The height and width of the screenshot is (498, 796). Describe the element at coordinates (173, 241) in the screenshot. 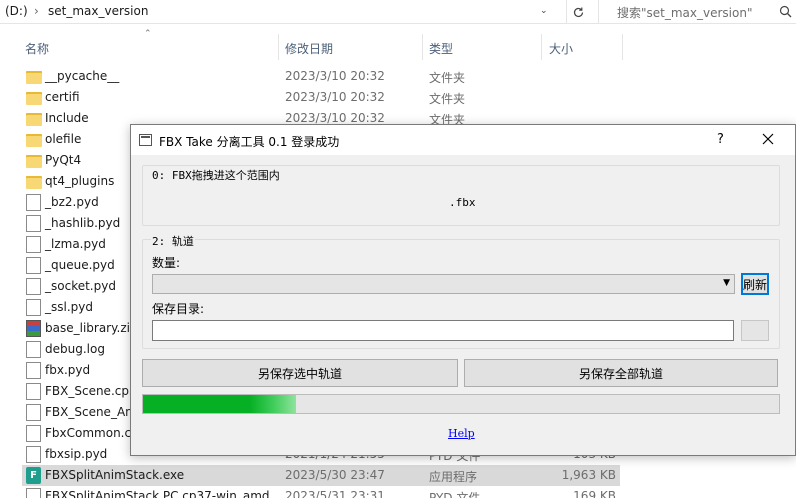

I see `tracks-group-title: 2: 轨道` at that location.